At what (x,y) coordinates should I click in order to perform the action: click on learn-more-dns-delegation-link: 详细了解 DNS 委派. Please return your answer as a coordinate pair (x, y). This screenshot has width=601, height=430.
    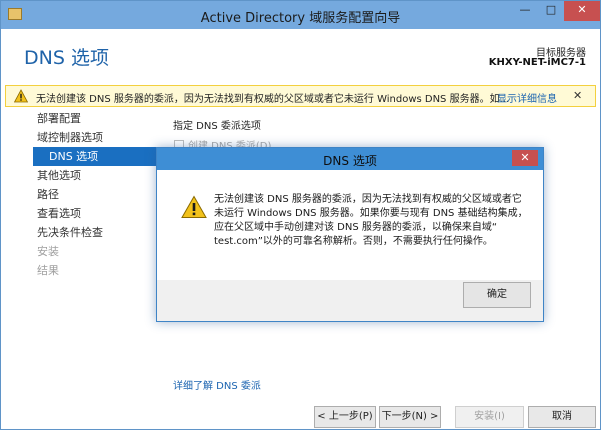
    Looking at the image, I should click on (217, 384).